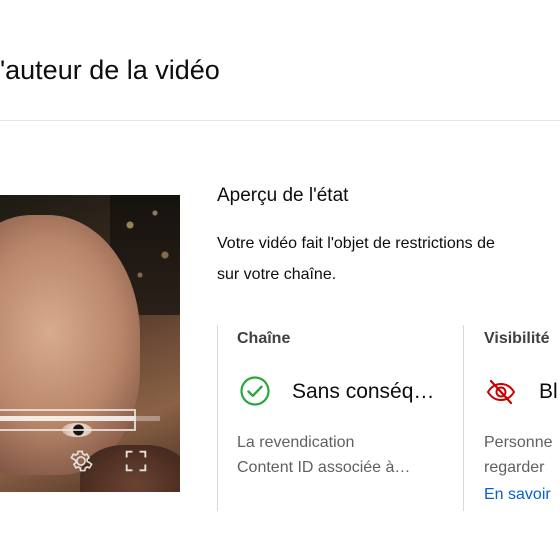  What do you see at coordinates (264, 338) in the screenshot?
I see `channel-column-heading: Chaîne` at bounding box center [264, 338].